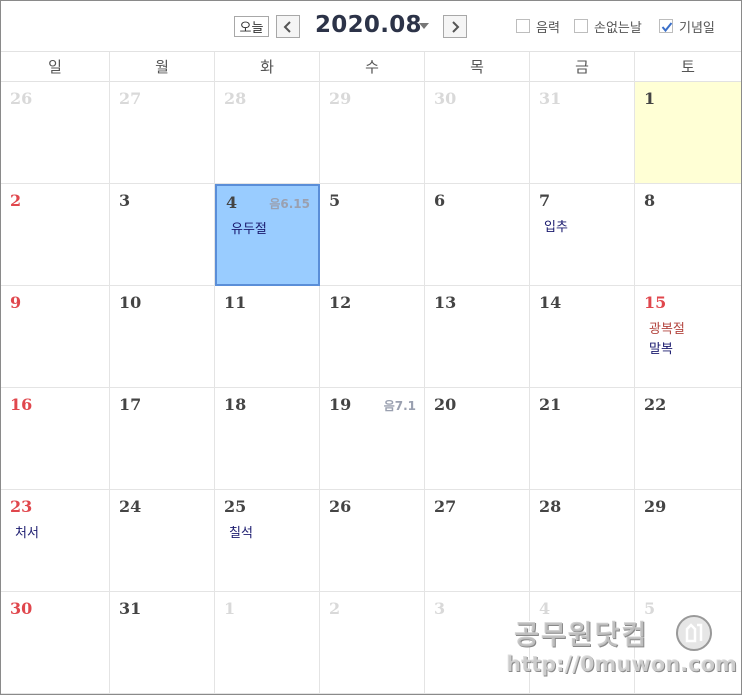 The width and height of the screenshot is (742, 695). I want to click on day-cell: 22, so click(688, 439).